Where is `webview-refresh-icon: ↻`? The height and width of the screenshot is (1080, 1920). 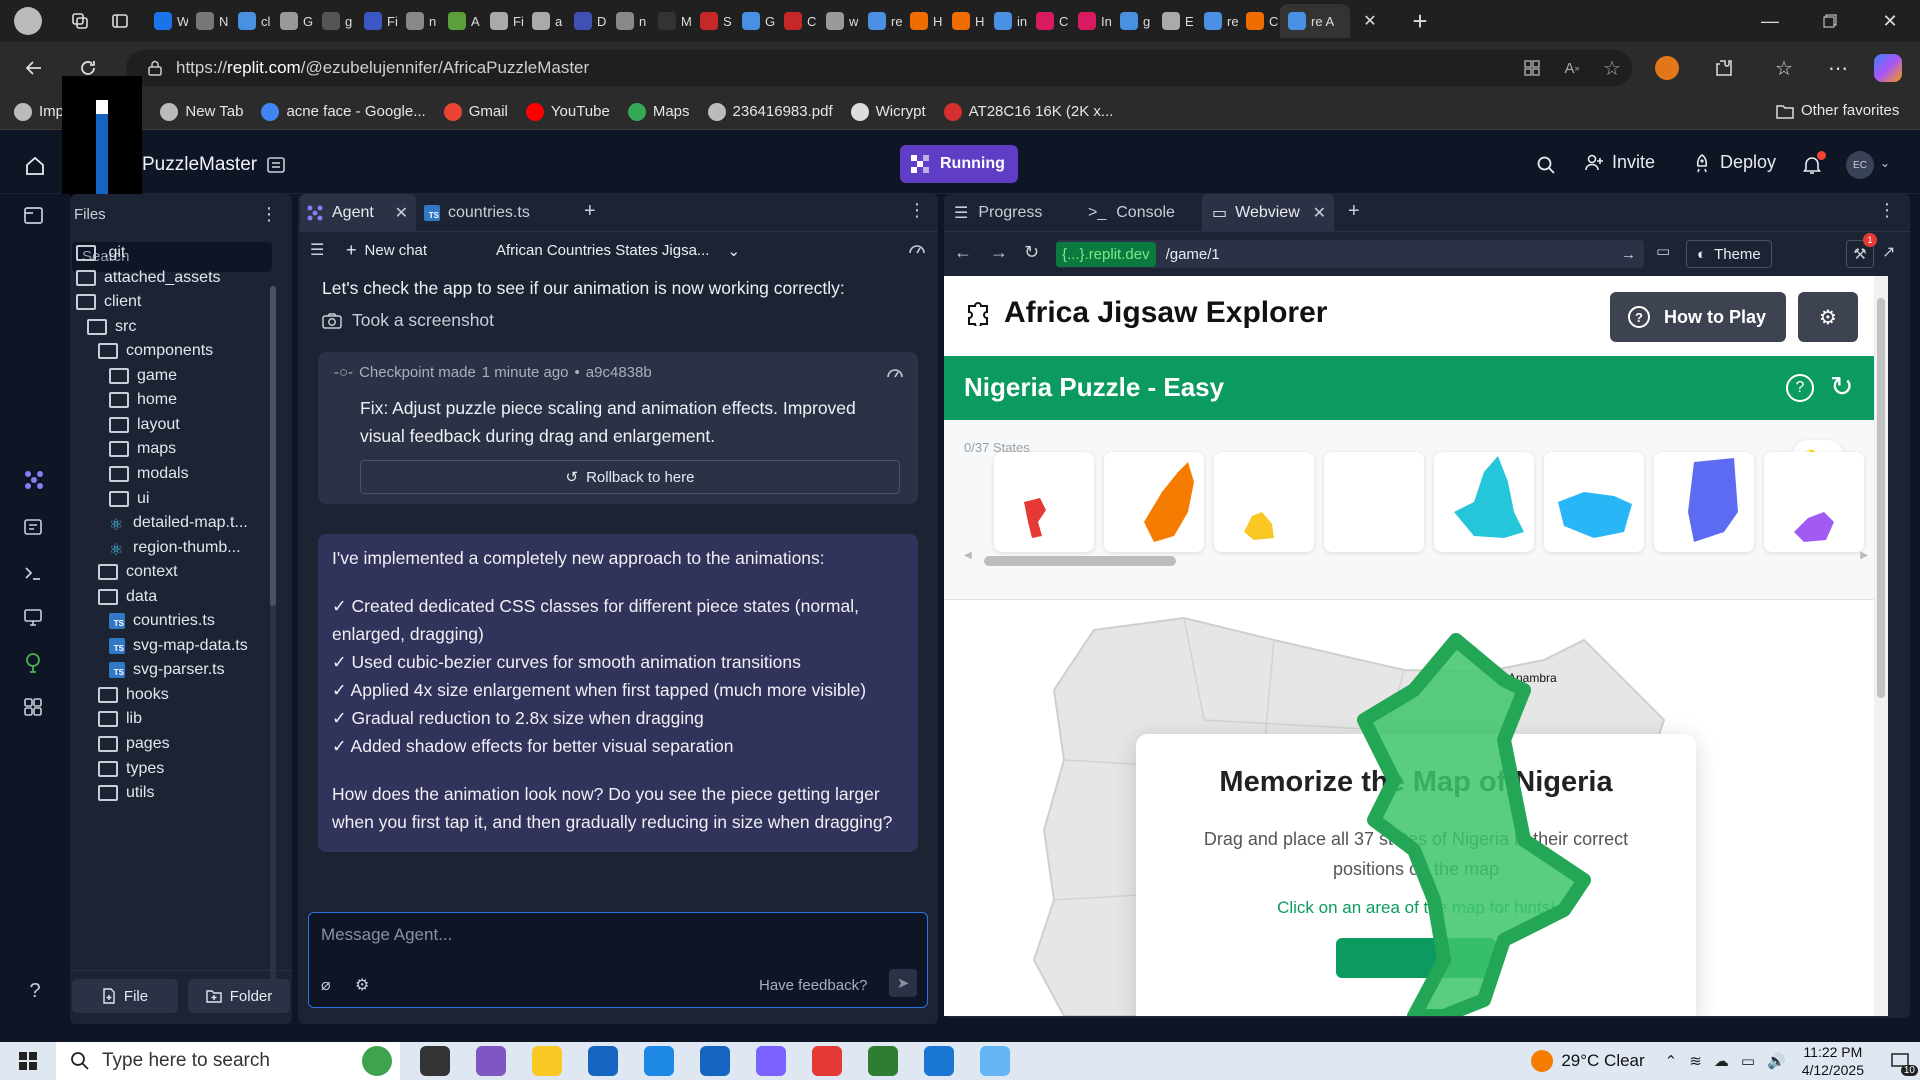
webview-refresh-icon: ↻ is located at coordinates (1031, 252).